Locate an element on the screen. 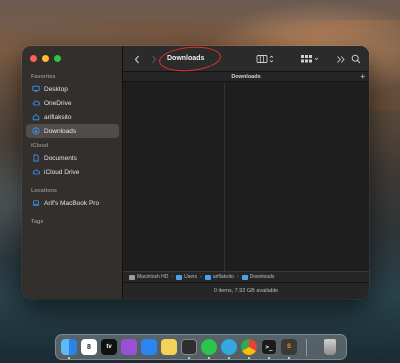 This screenshot has width=400, height=363. path-item-label: ariflaksito is located at coordinates (223, 277).